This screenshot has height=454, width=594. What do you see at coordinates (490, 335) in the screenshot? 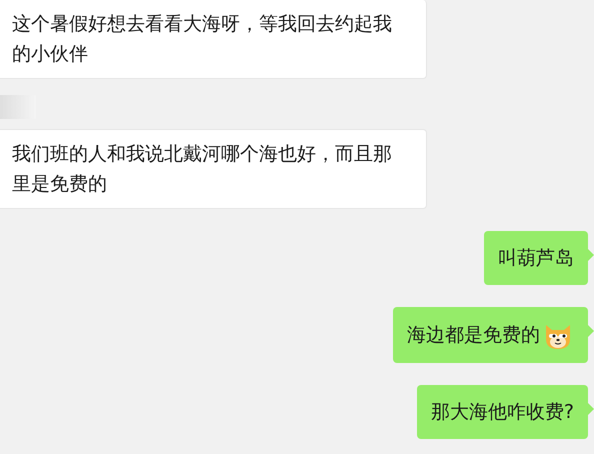
I see `message-bubble: 海边都是免费的` at bounding box center [490, 335].